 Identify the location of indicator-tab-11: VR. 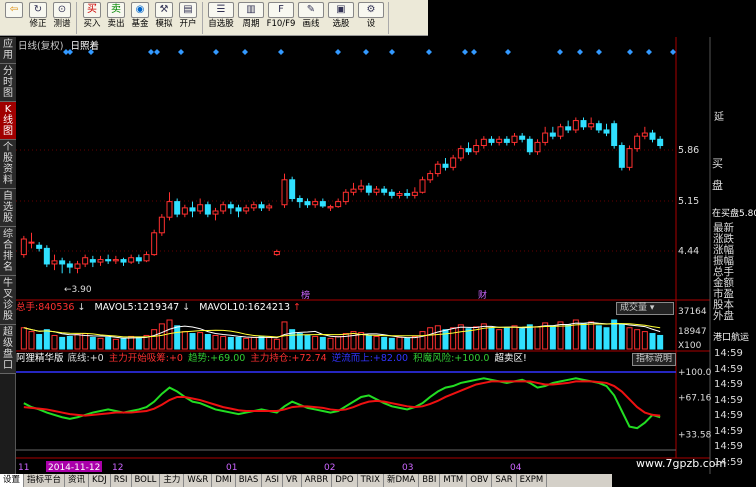
(292, 480).